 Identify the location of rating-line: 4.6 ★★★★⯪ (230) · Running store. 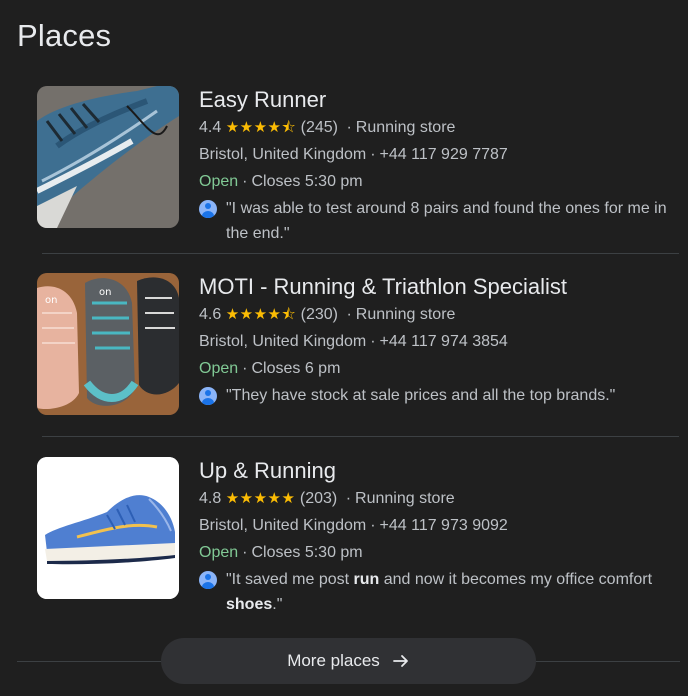
(439, 314).